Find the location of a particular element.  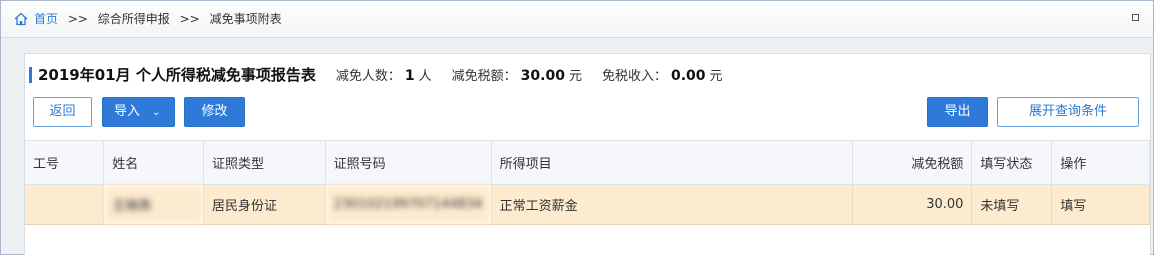

stat-value: 0.00 is located at coordinates (688, 76).